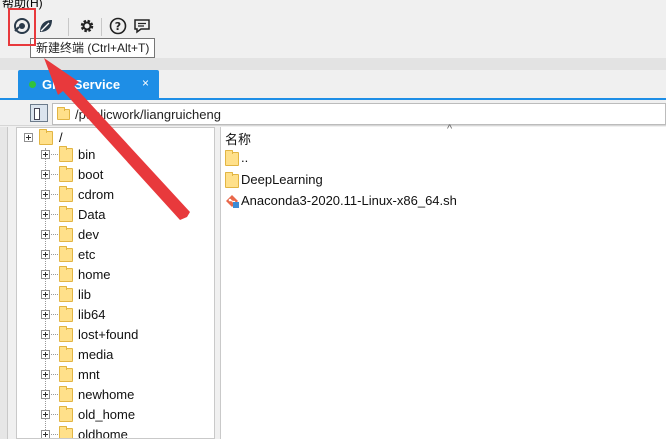  I want to click on left-scrollbar, so click(4, 283).